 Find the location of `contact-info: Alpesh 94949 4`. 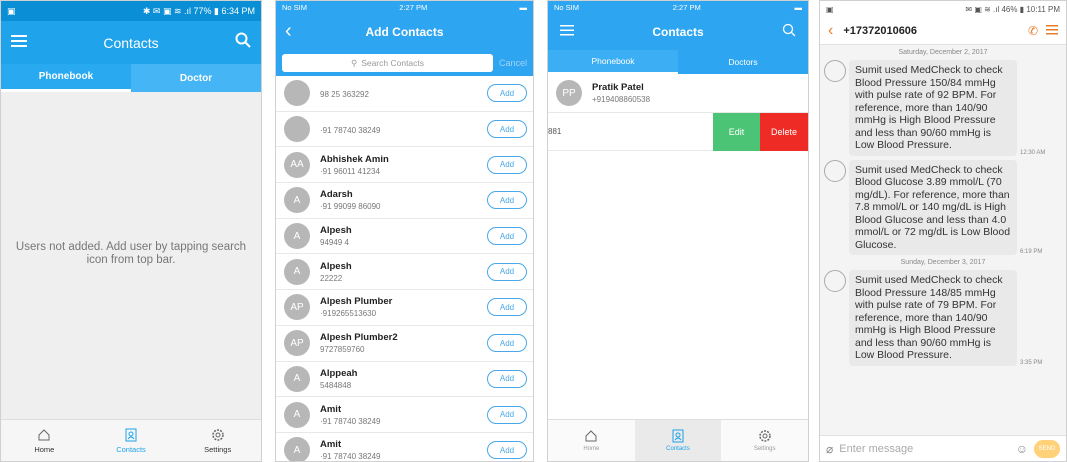

contact-info: Alpesh 94949 4 is located at coordinates (403, 236).